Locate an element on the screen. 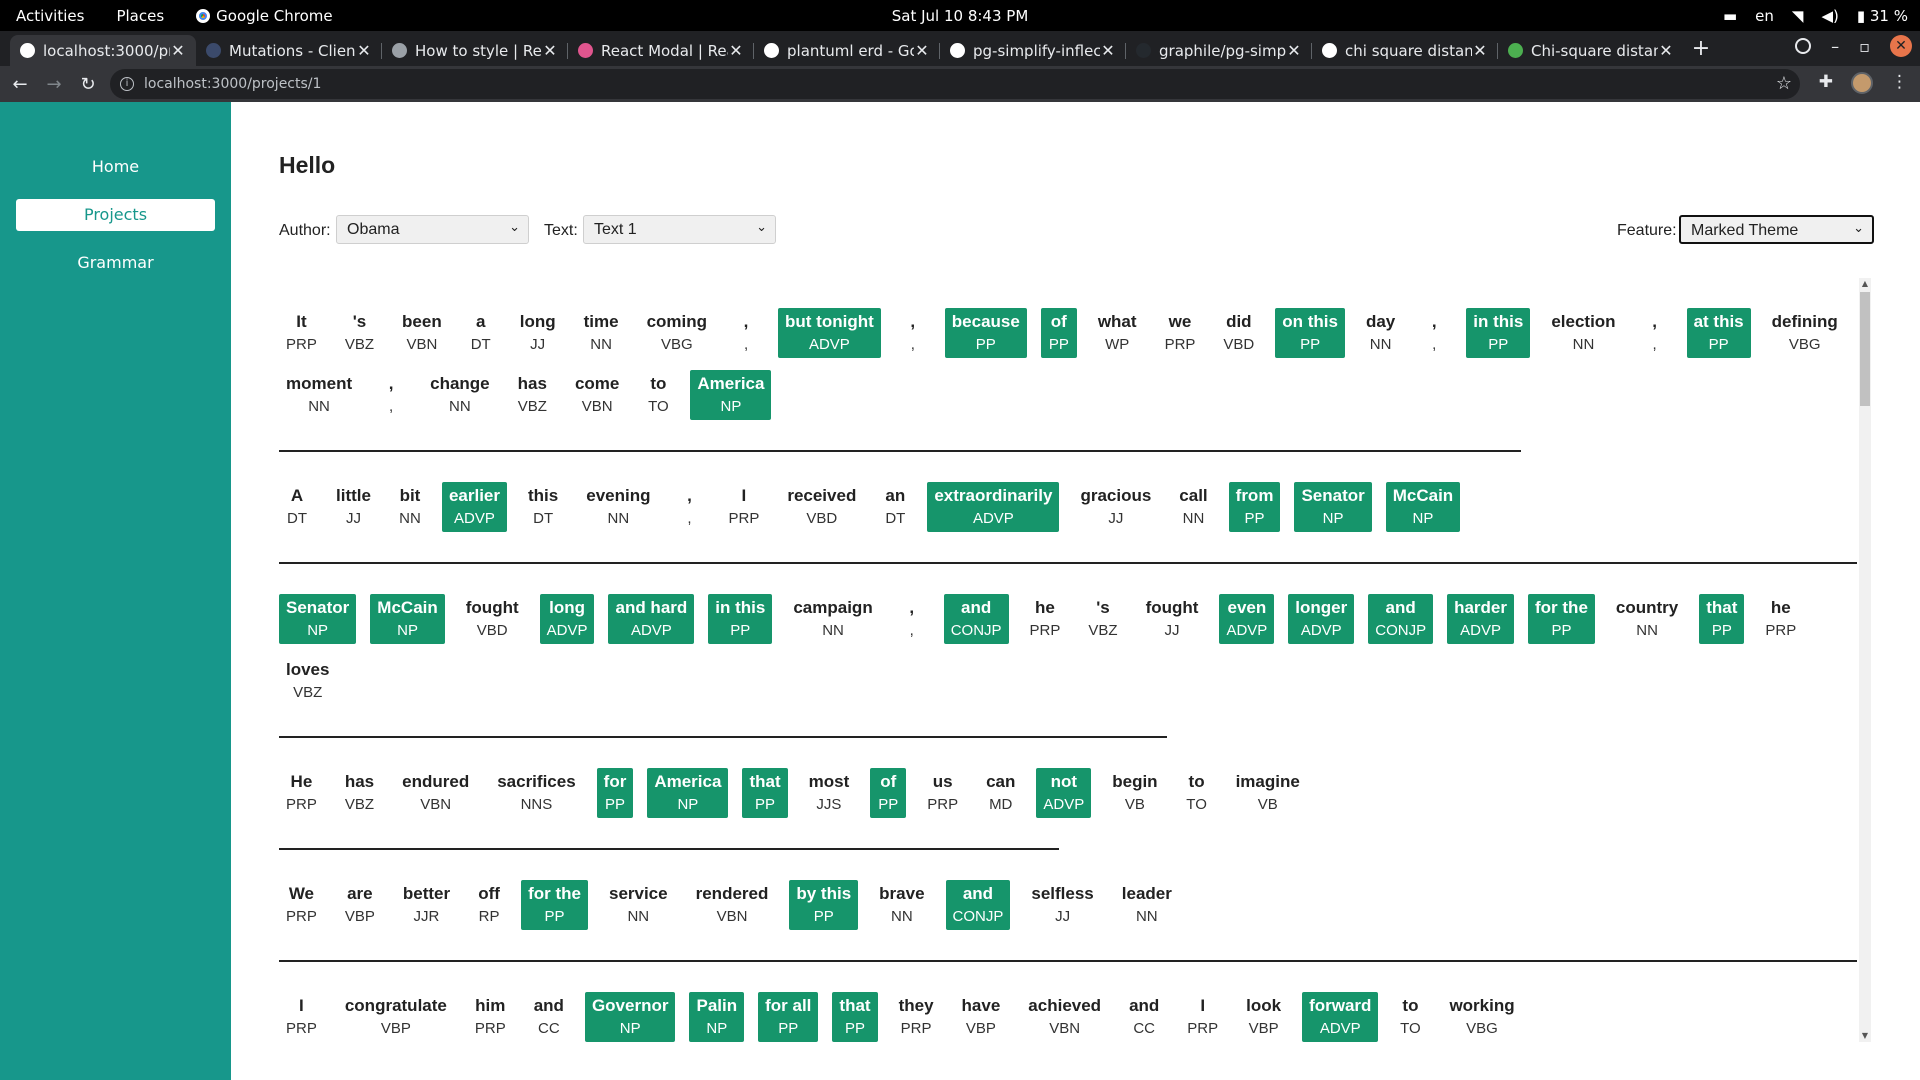 The height and width of the screenshot is (1080, 1920). scroll-up-icon: ▲ is located at coordinates (1865, 284).